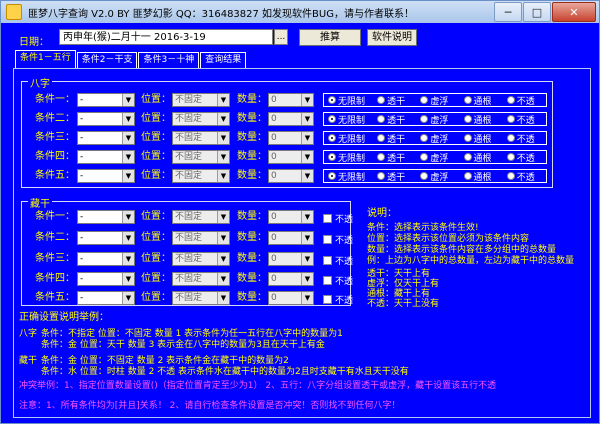 The width and height of the screenshot is (600, 424). What do you see at coordinates (223, 60) in the screenshot?
I see `tab-results: 查询结果` at bounding box center [223, 60].